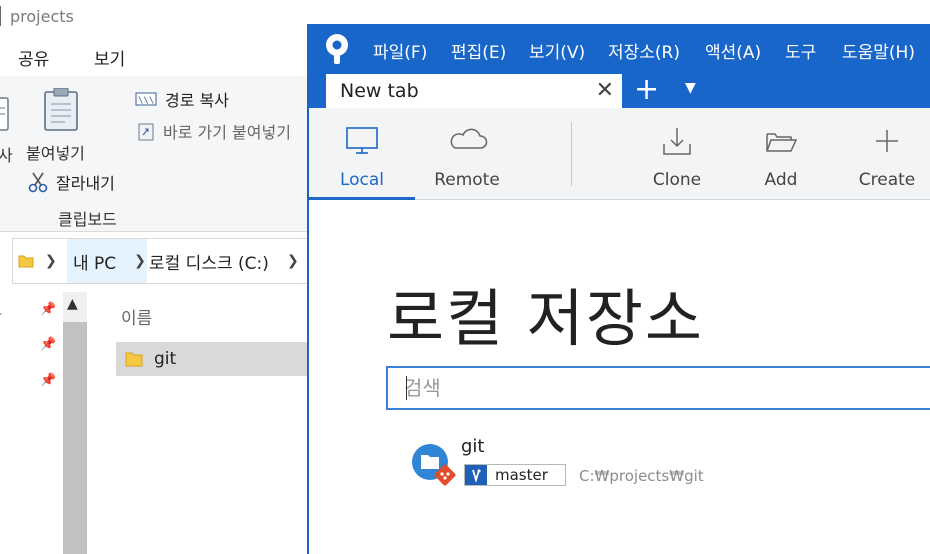 Image resolution: width=930 pixels, height=554 pixels. What do you see at coordinates (467, 180) in the screenshot?
I see `toolbar-remote-label: Remote` at bounding box center [467, 180].